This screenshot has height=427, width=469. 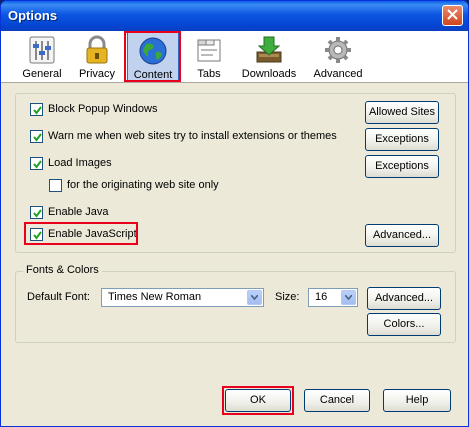 What do you see at coordinates (402, 139) in the screenshot?
I see `exceptions-button-install: Exceptions` at bounding box center [402, 139].